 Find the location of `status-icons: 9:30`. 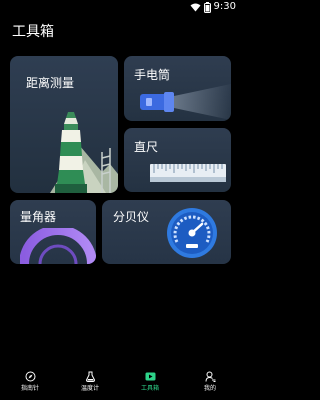

status-icons: 9:30 is located at coordinates (213, 7).